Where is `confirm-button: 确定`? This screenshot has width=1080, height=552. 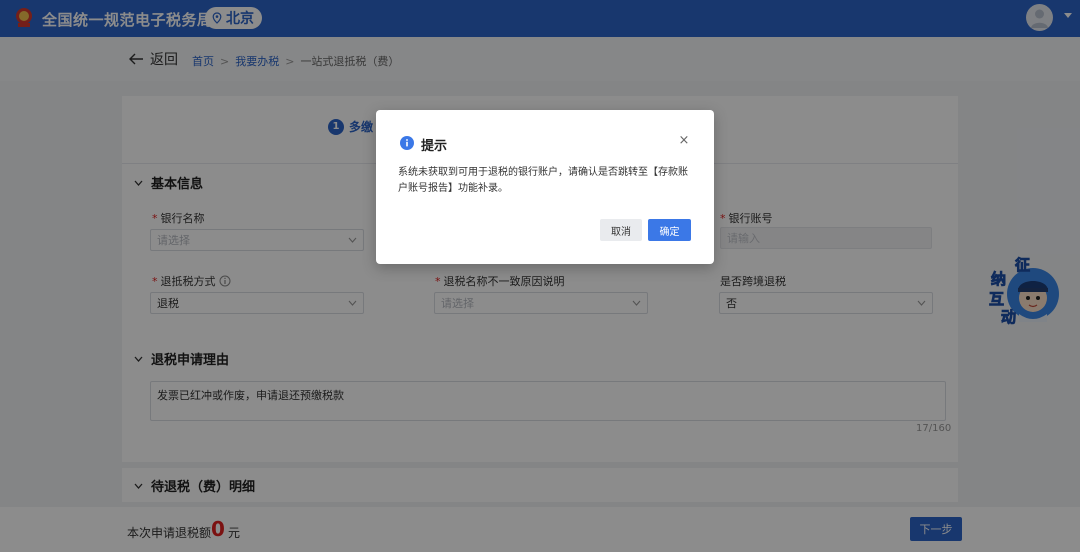 confirm-button: 确定 is located at coordinates (669, 230).